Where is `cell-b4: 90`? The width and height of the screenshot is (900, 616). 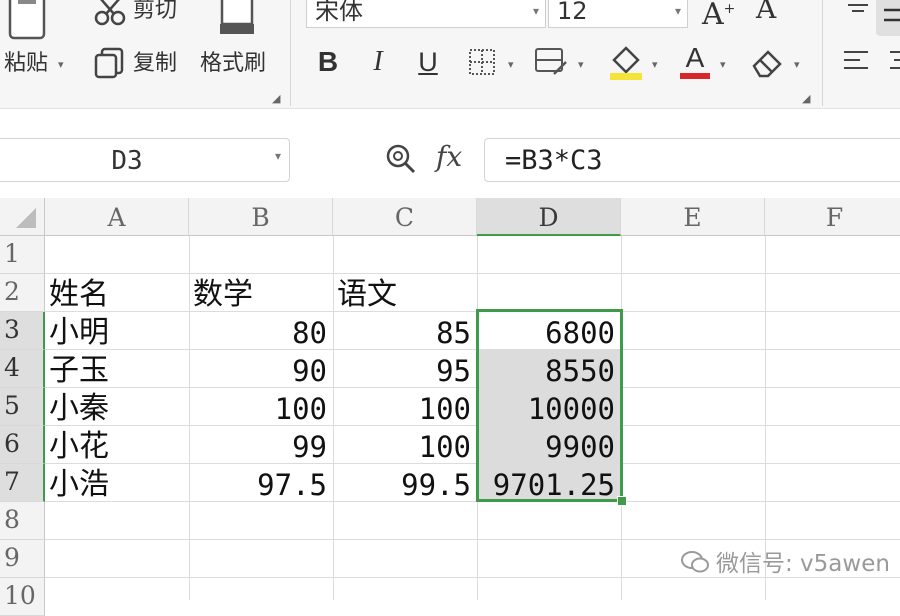
cell-b4: 90 is located at coordinates (261, 369).